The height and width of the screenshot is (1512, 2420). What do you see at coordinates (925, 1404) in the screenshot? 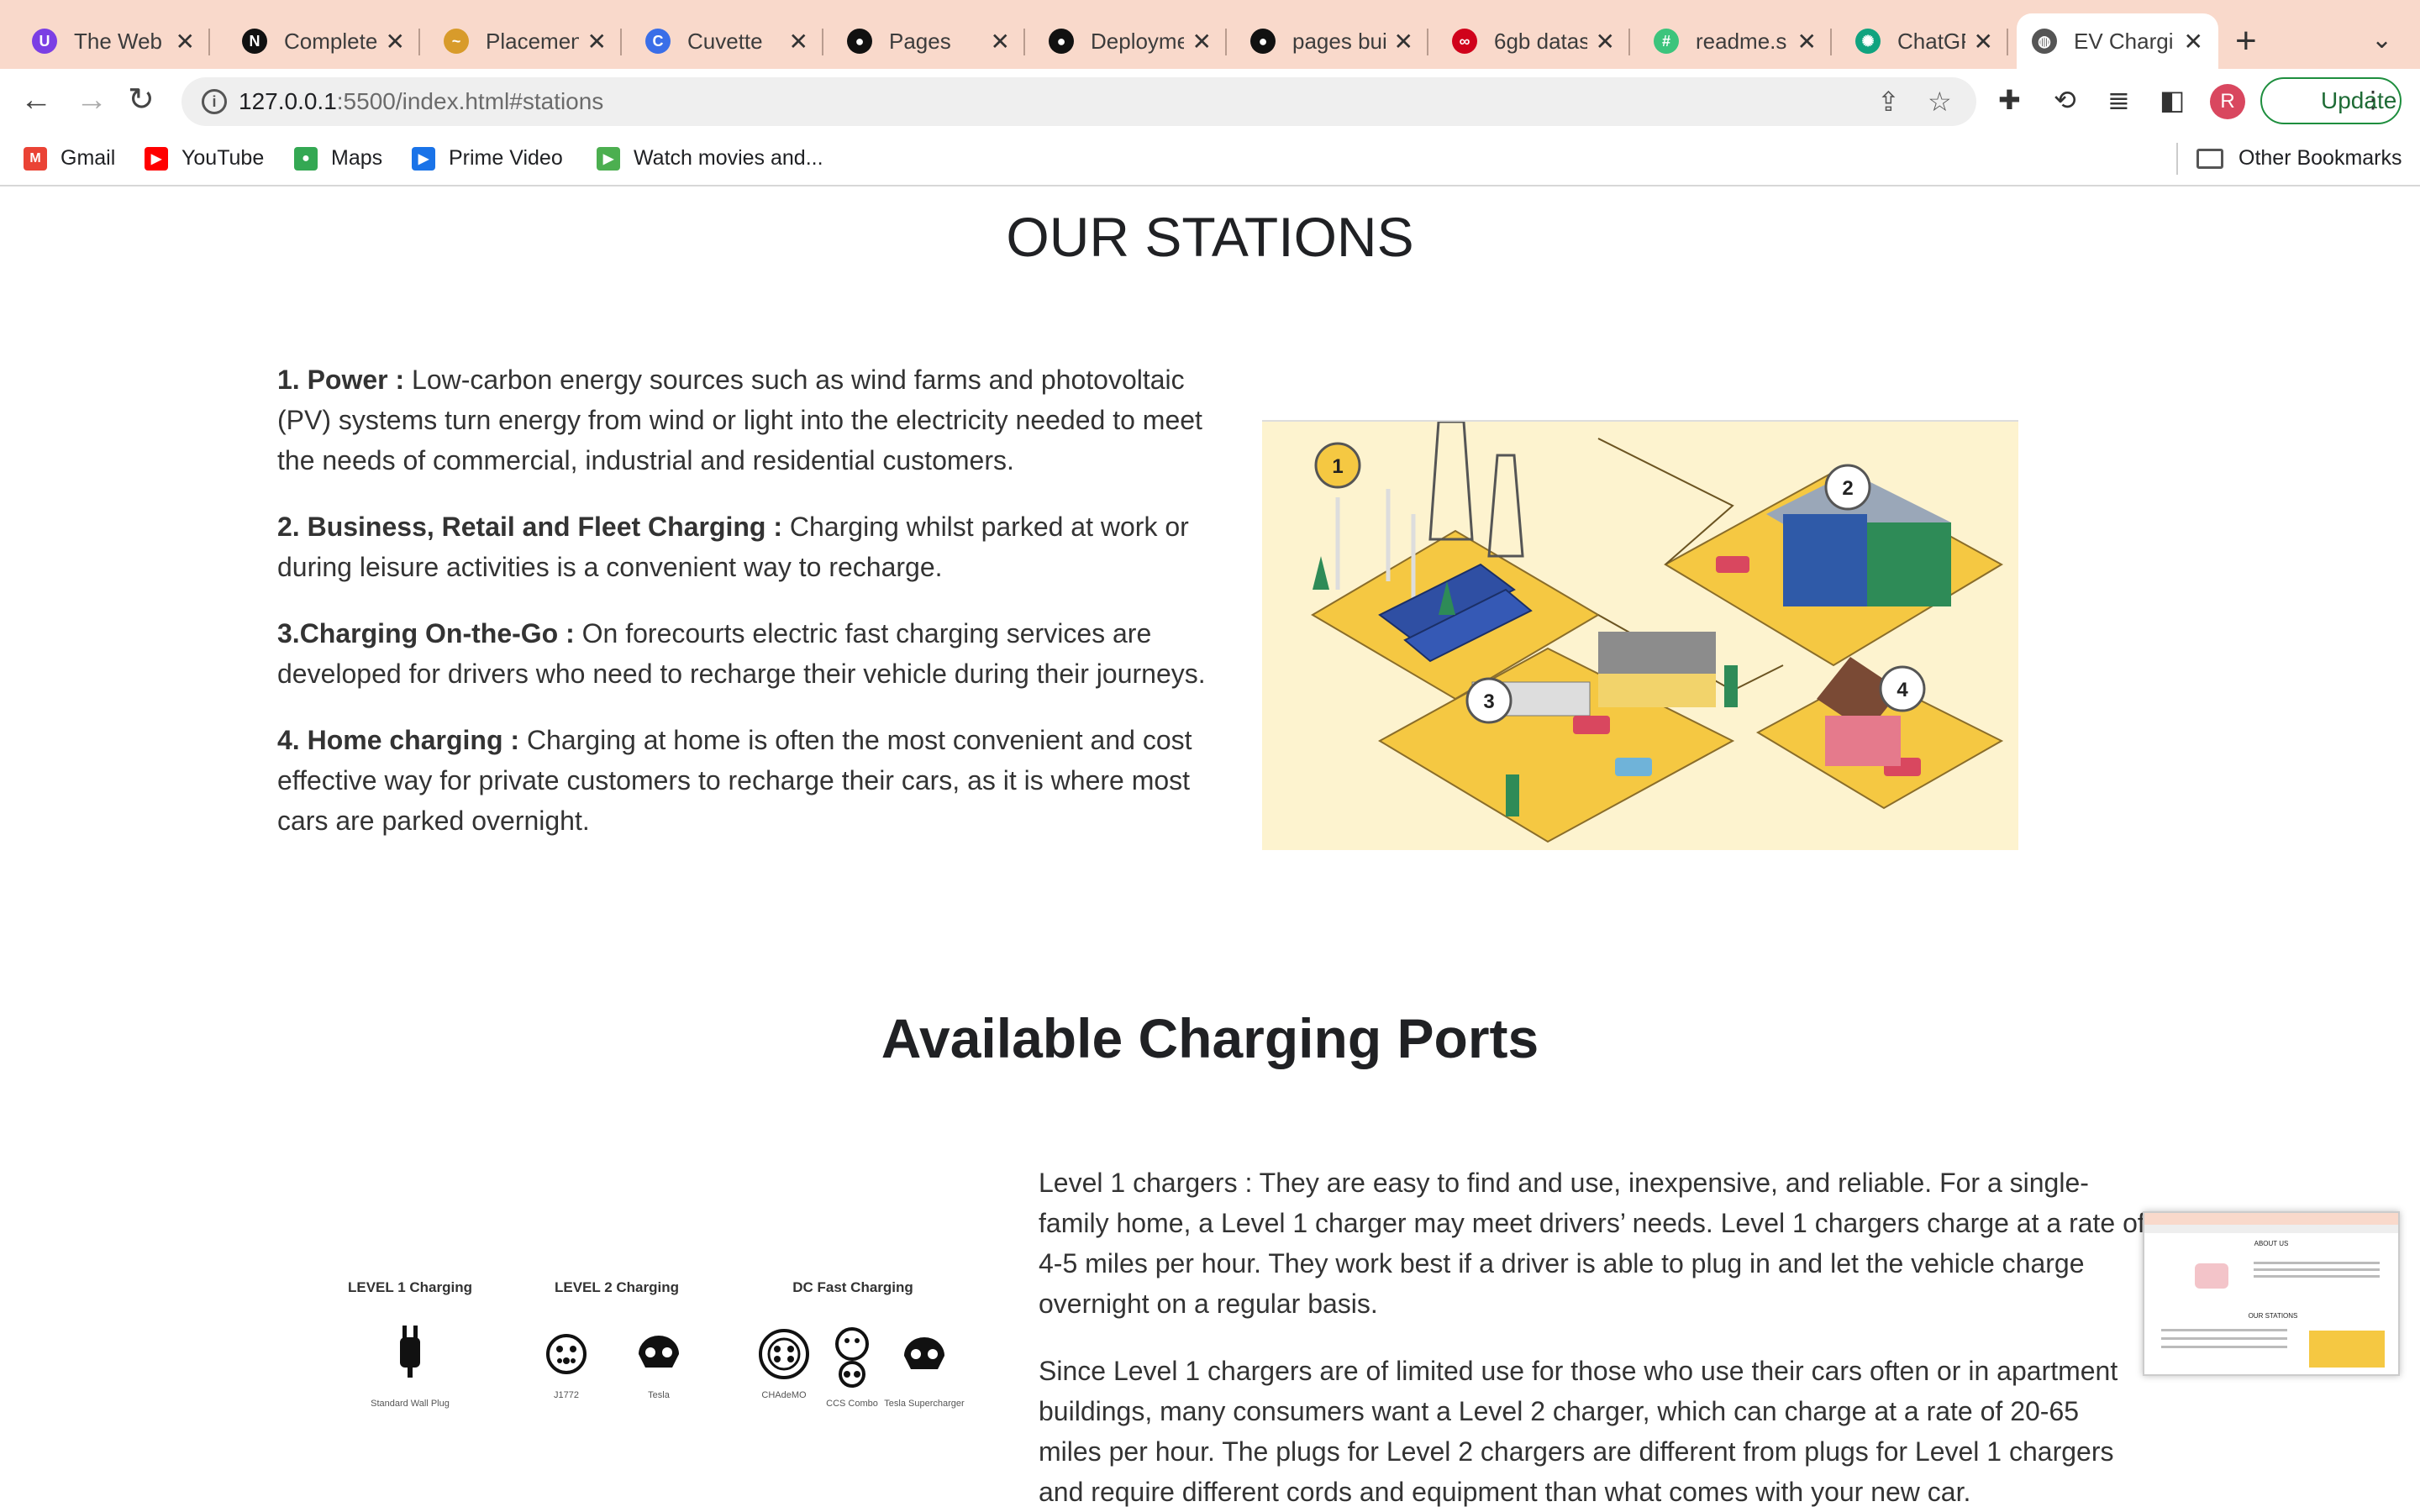
I see `plug-label-tesla-supercharger: Tesla Supercharger` at bounding box center [925, 1404].